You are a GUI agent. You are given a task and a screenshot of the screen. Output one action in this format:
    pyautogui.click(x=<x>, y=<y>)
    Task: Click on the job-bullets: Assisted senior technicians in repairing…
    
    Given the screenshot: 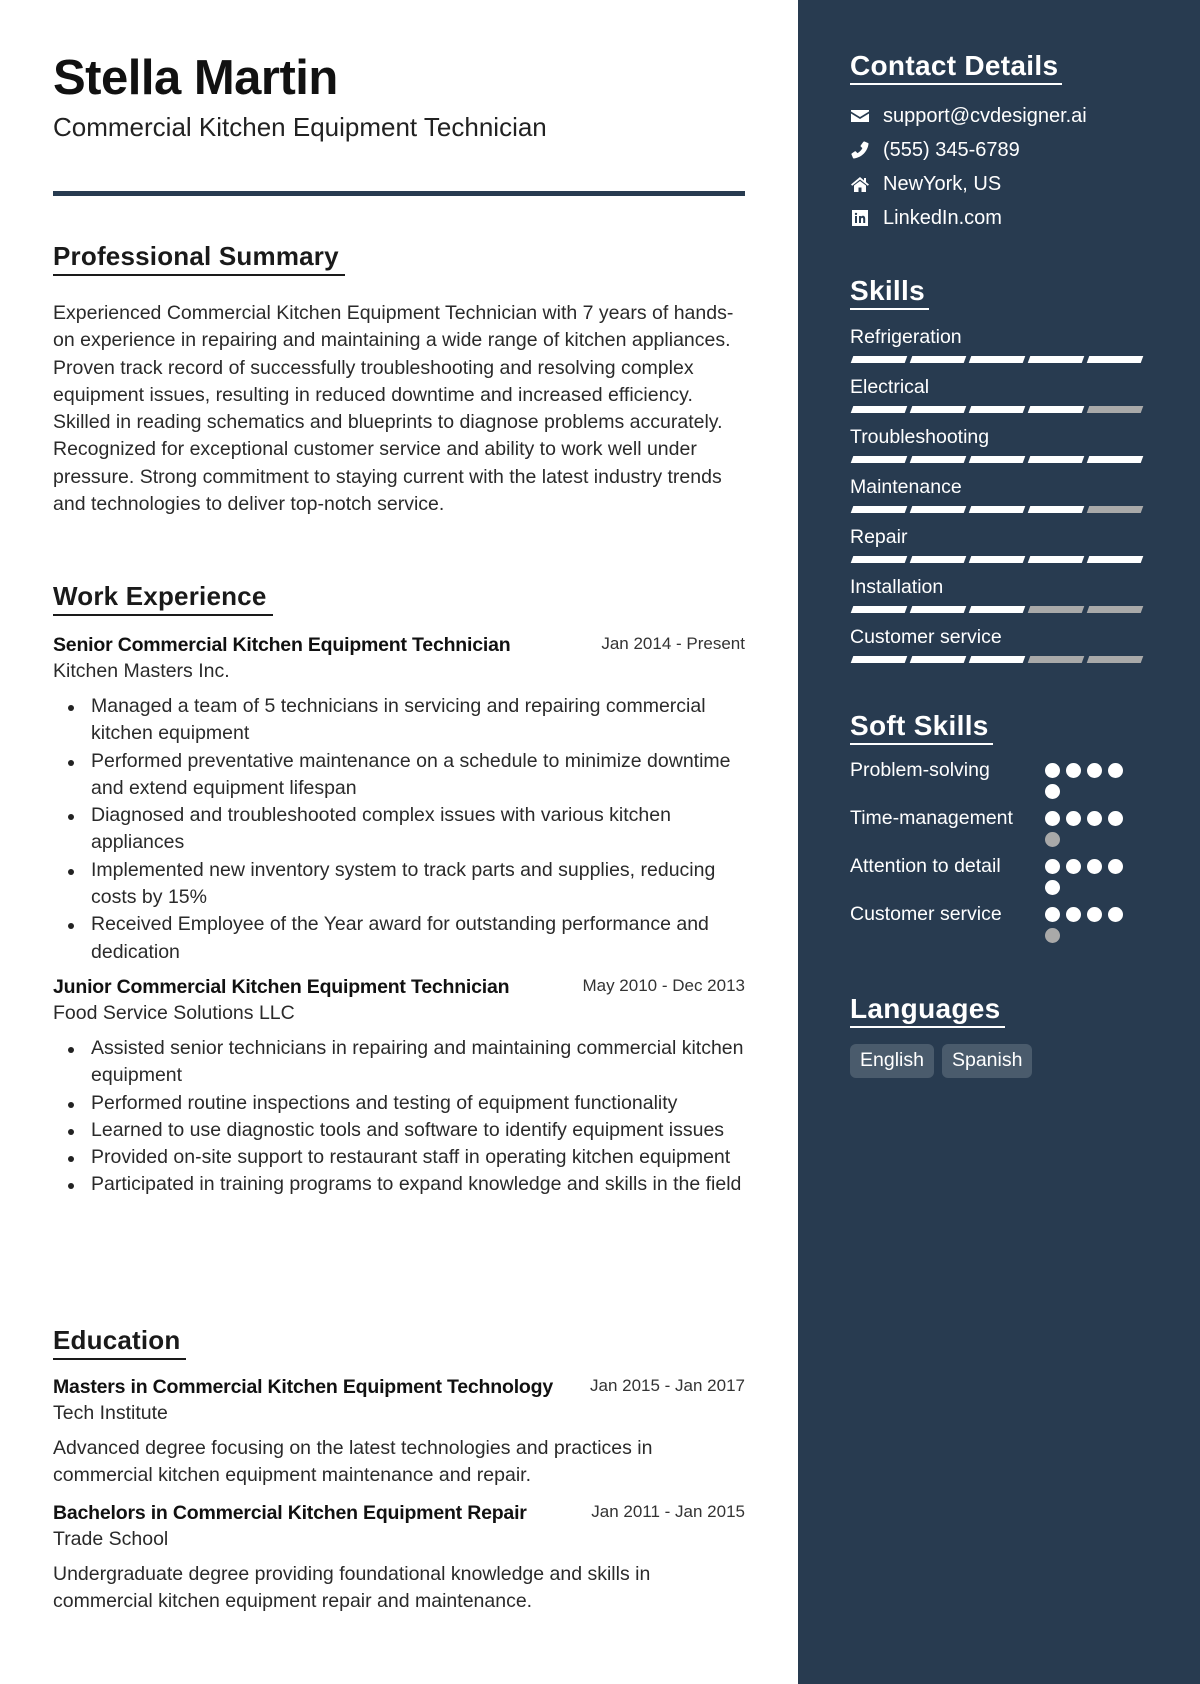 What is the action you would take?
    pyautogui.click(x=399, y=1117)
    